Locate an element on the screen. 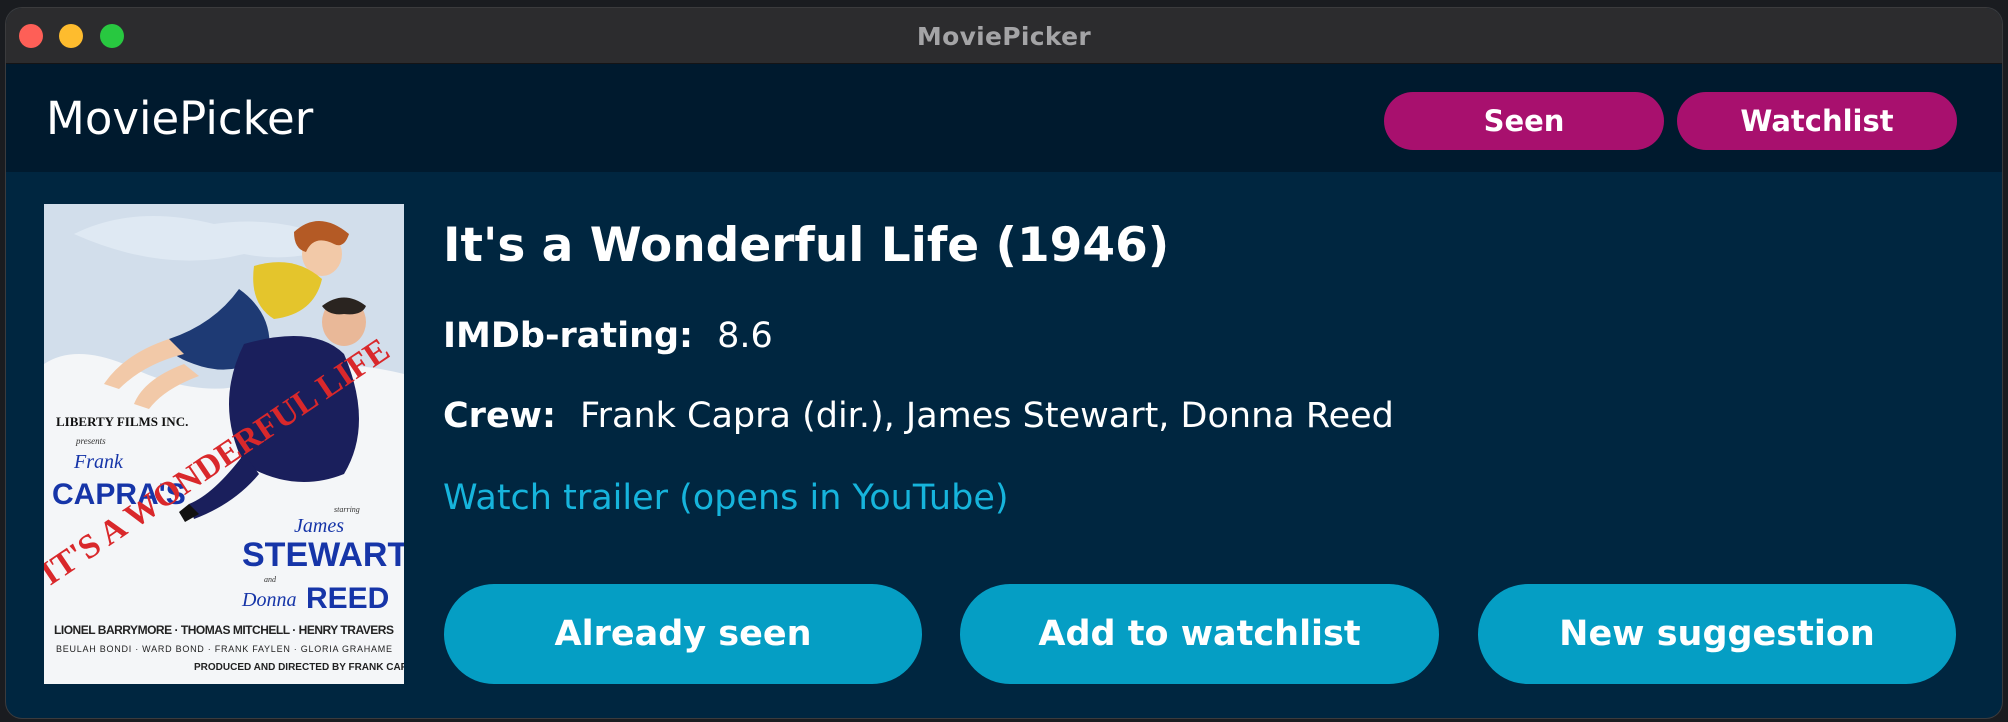 This screenshot has width=2008, height=722. crew-label: Crew: is located at coordinates (500, 416).